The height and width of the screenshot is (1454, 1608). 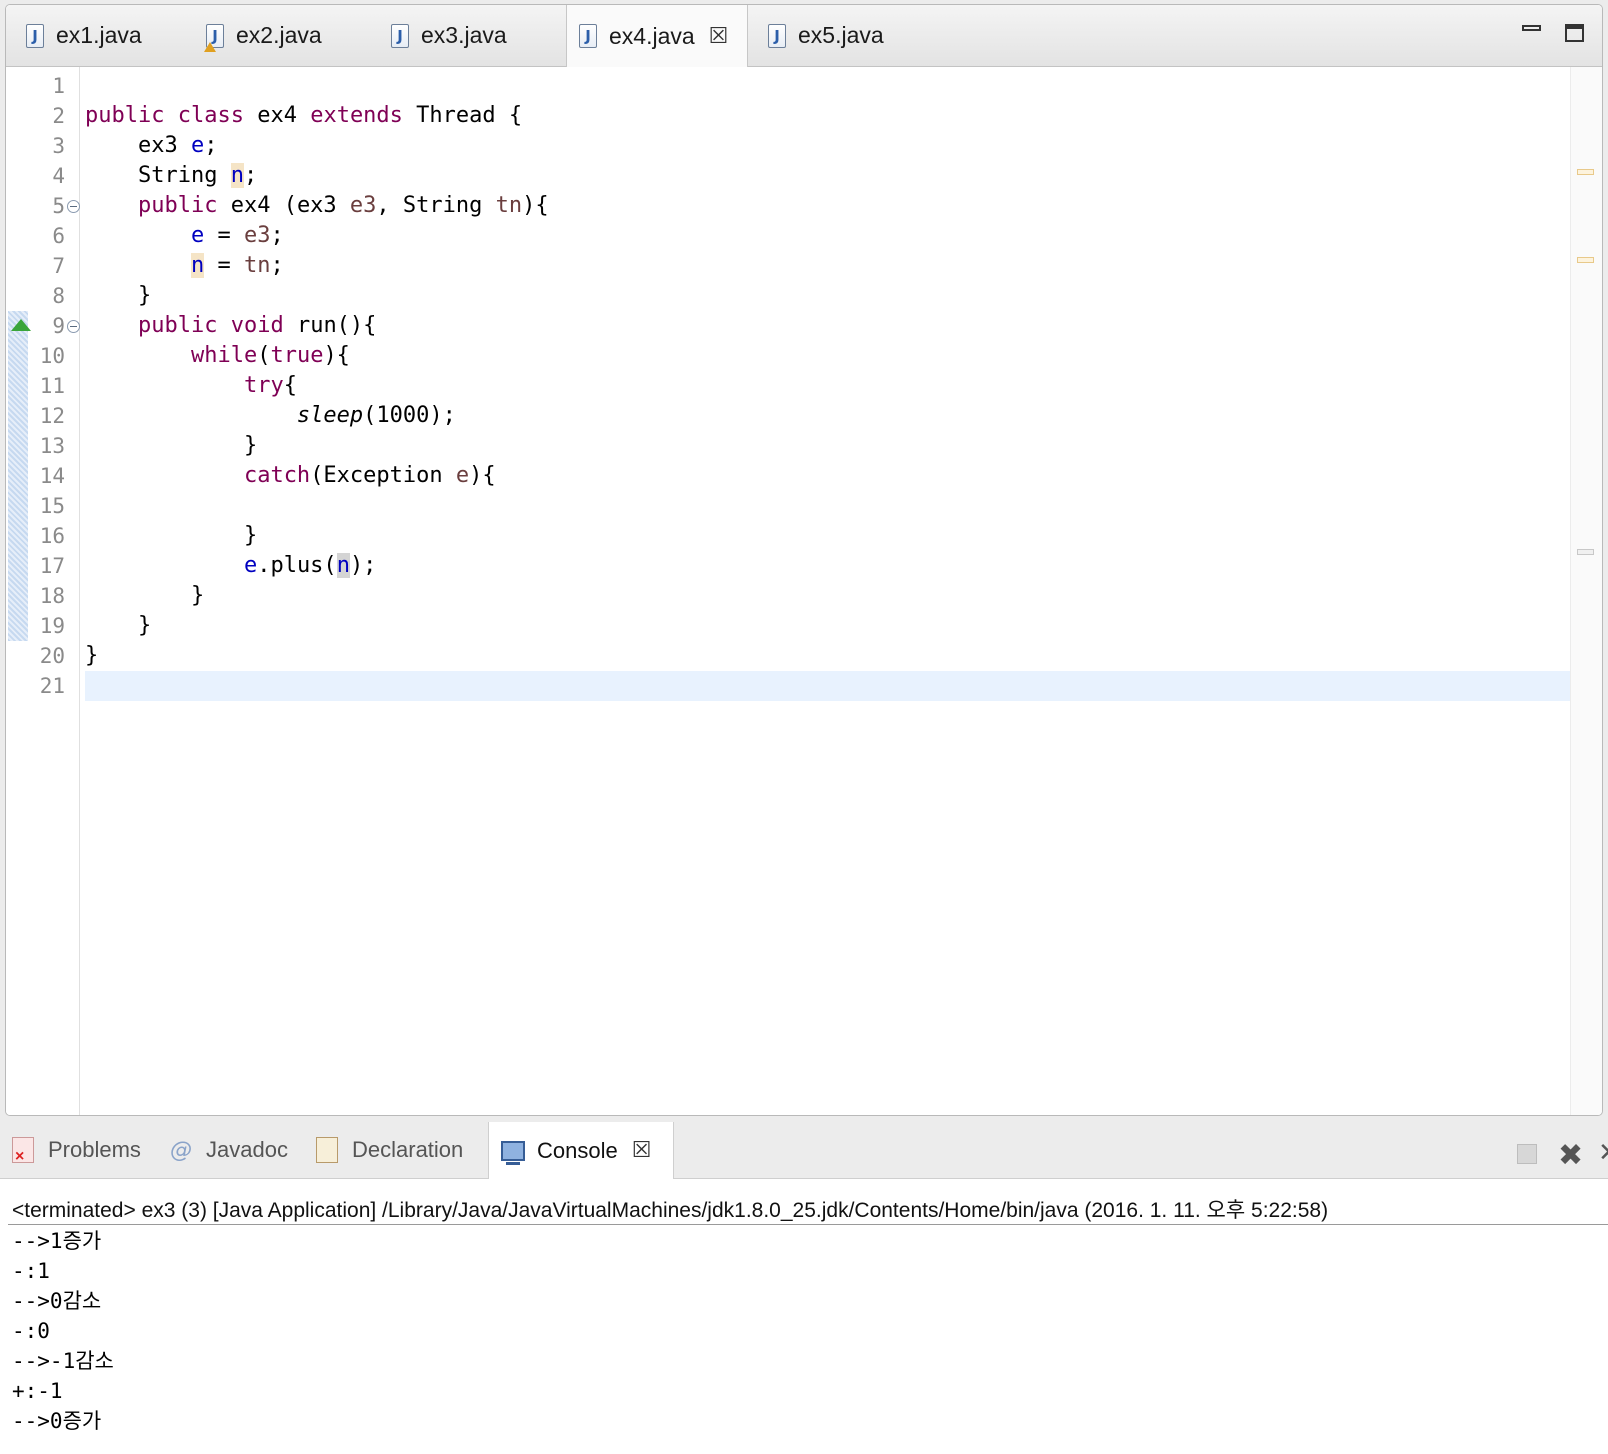 I want to click on code-token: Thread {, so click(x=462, y=115).